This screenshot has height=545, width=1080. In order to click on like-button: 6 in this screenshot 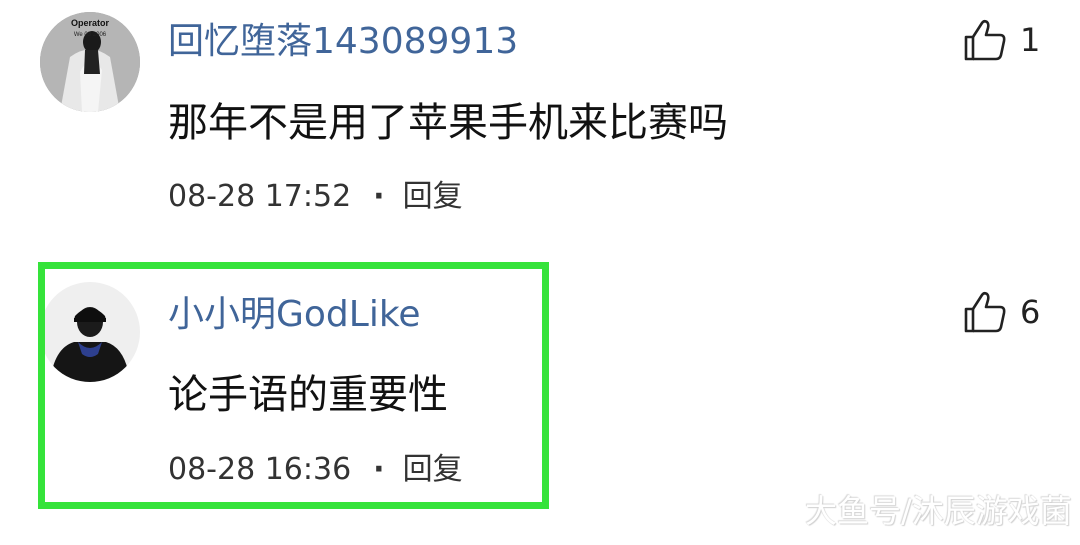, I will do `click(1001, 312)`.